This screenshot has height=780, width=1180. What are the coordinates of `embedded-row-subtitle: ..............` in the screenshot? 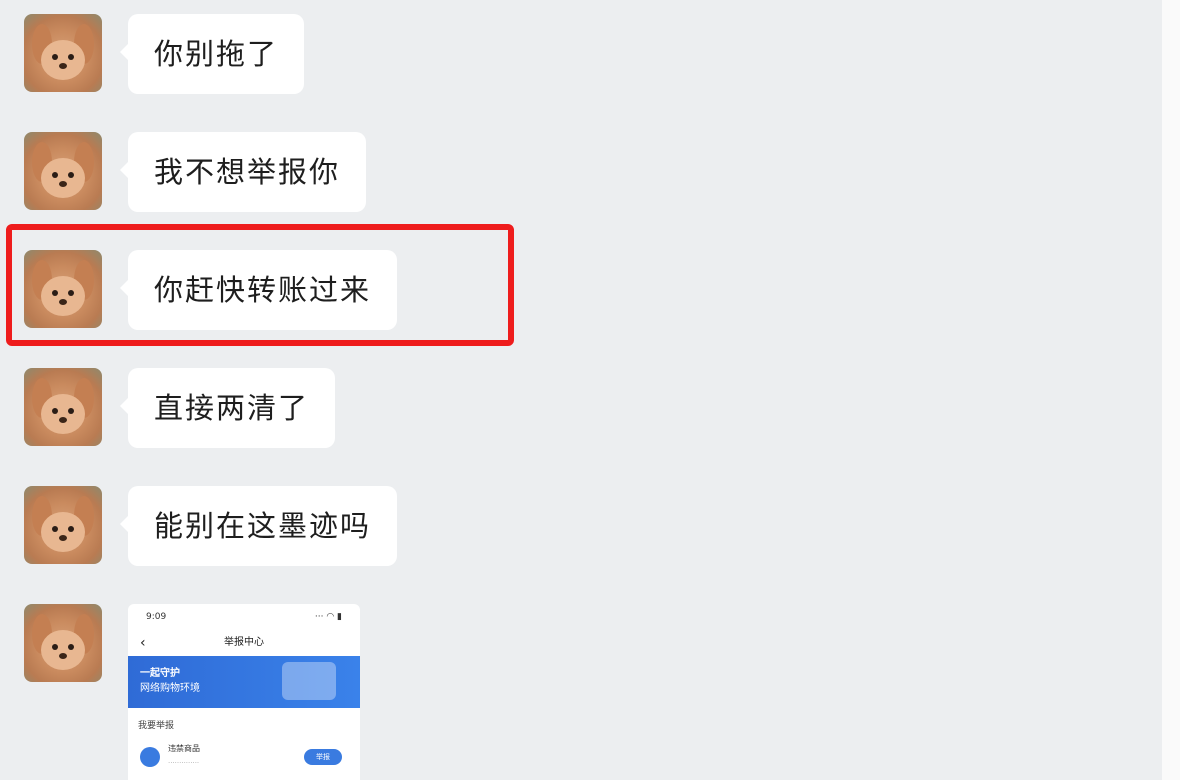 It's located at (184, 761).